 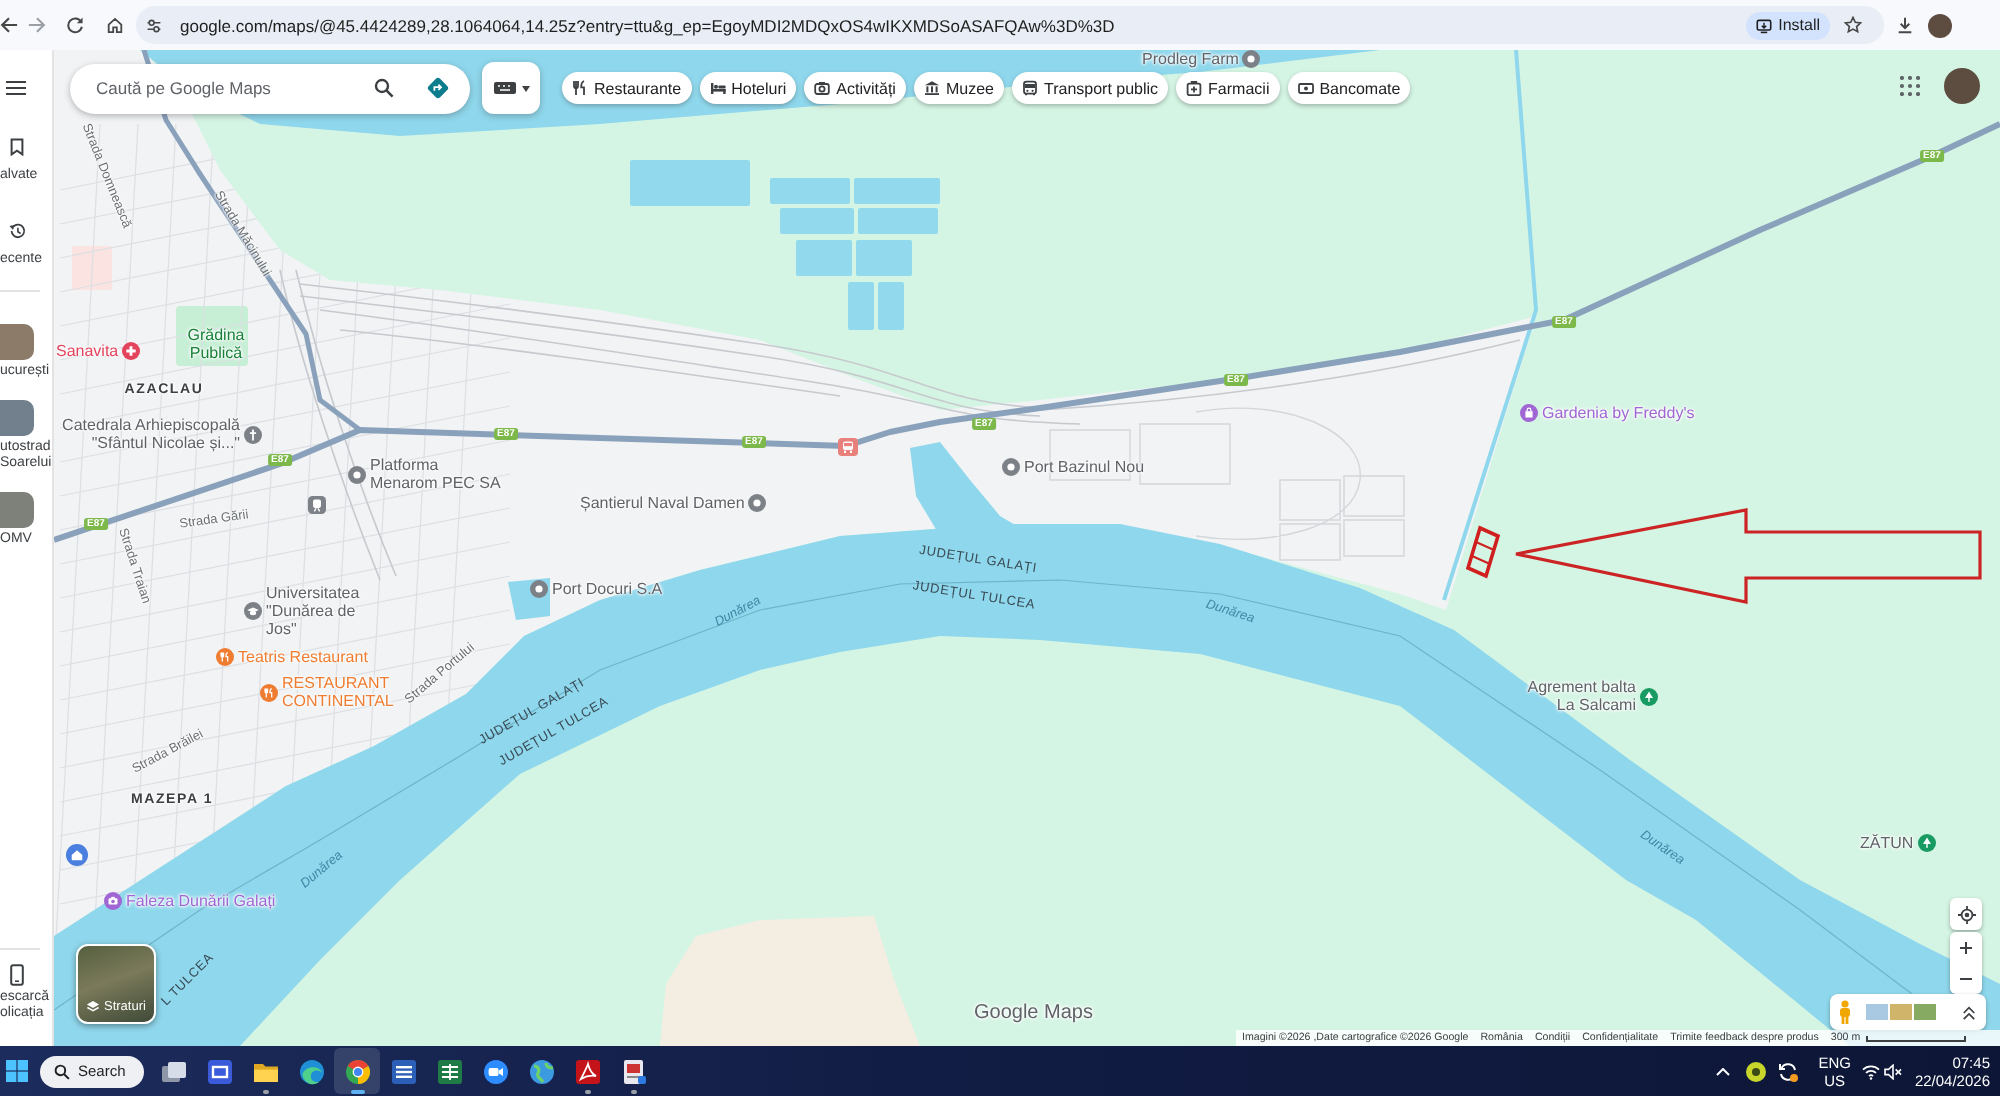 I want to click on stacked-windows-icon, so click(x=173, y=1071).